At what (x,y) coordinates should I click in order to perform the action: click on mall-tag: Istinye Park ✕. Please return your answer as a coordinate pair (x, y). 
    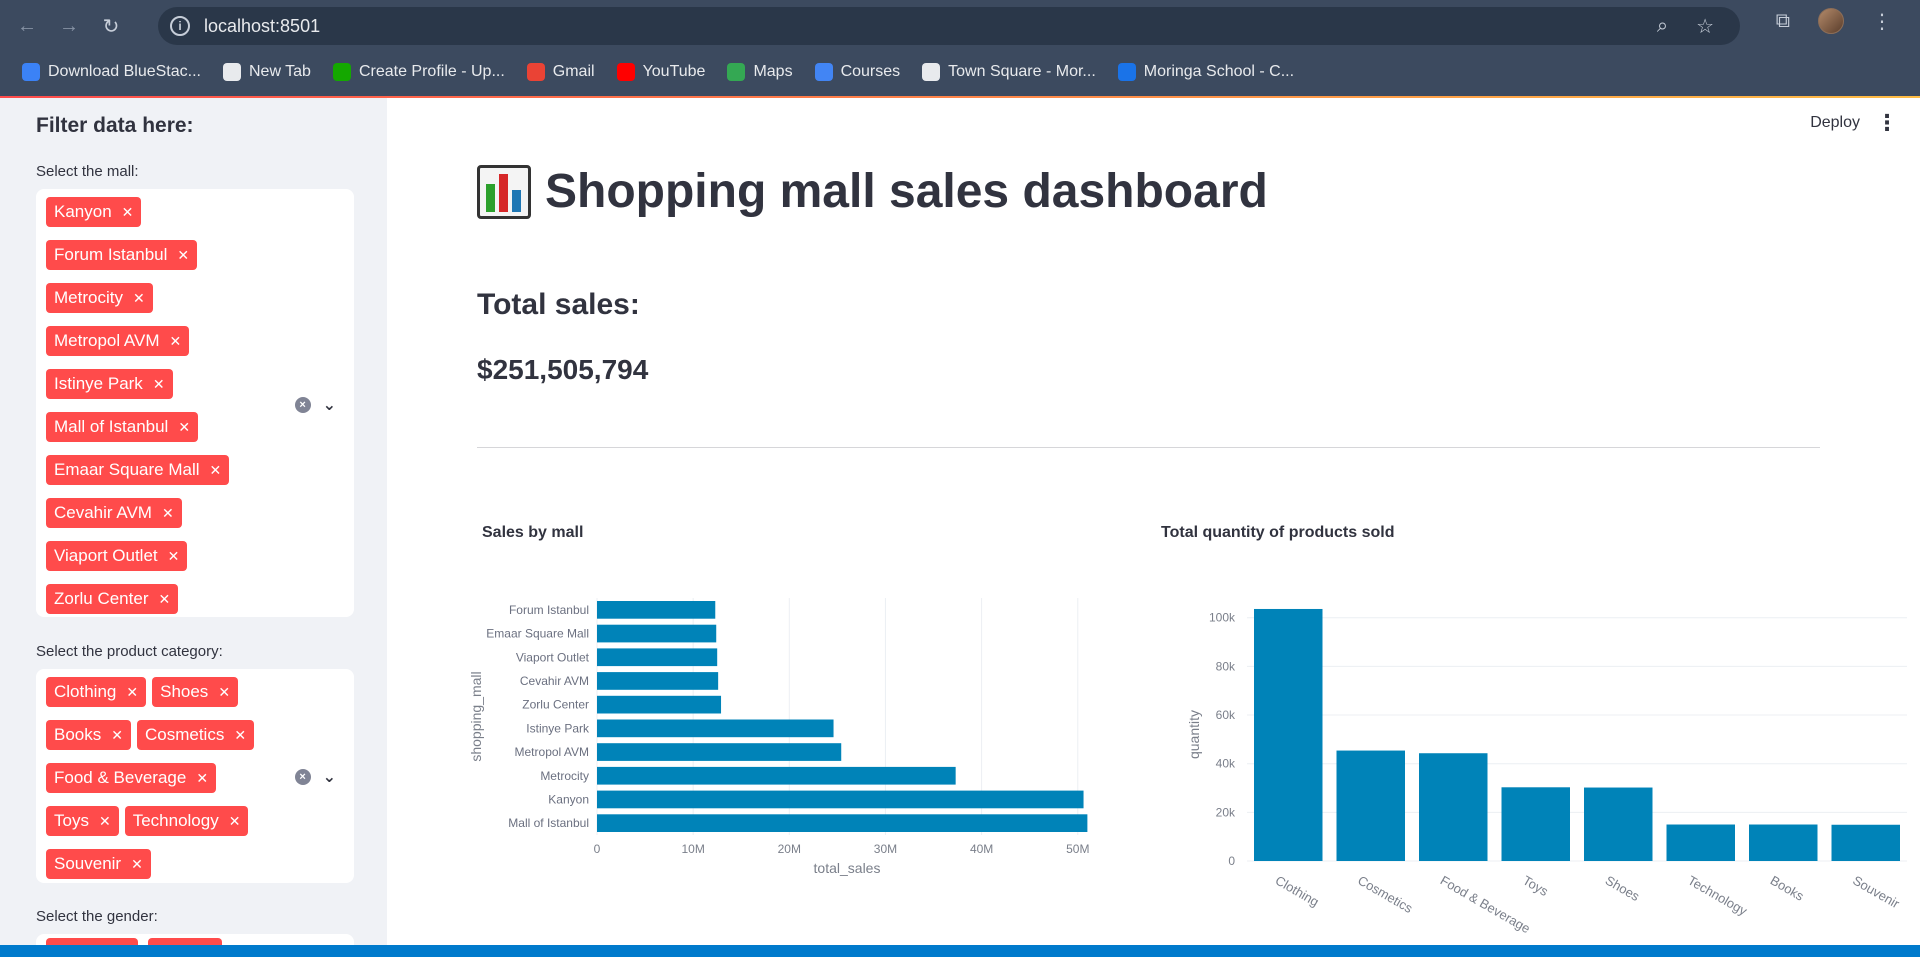
    Looking at the image, I should click on (109, 384).